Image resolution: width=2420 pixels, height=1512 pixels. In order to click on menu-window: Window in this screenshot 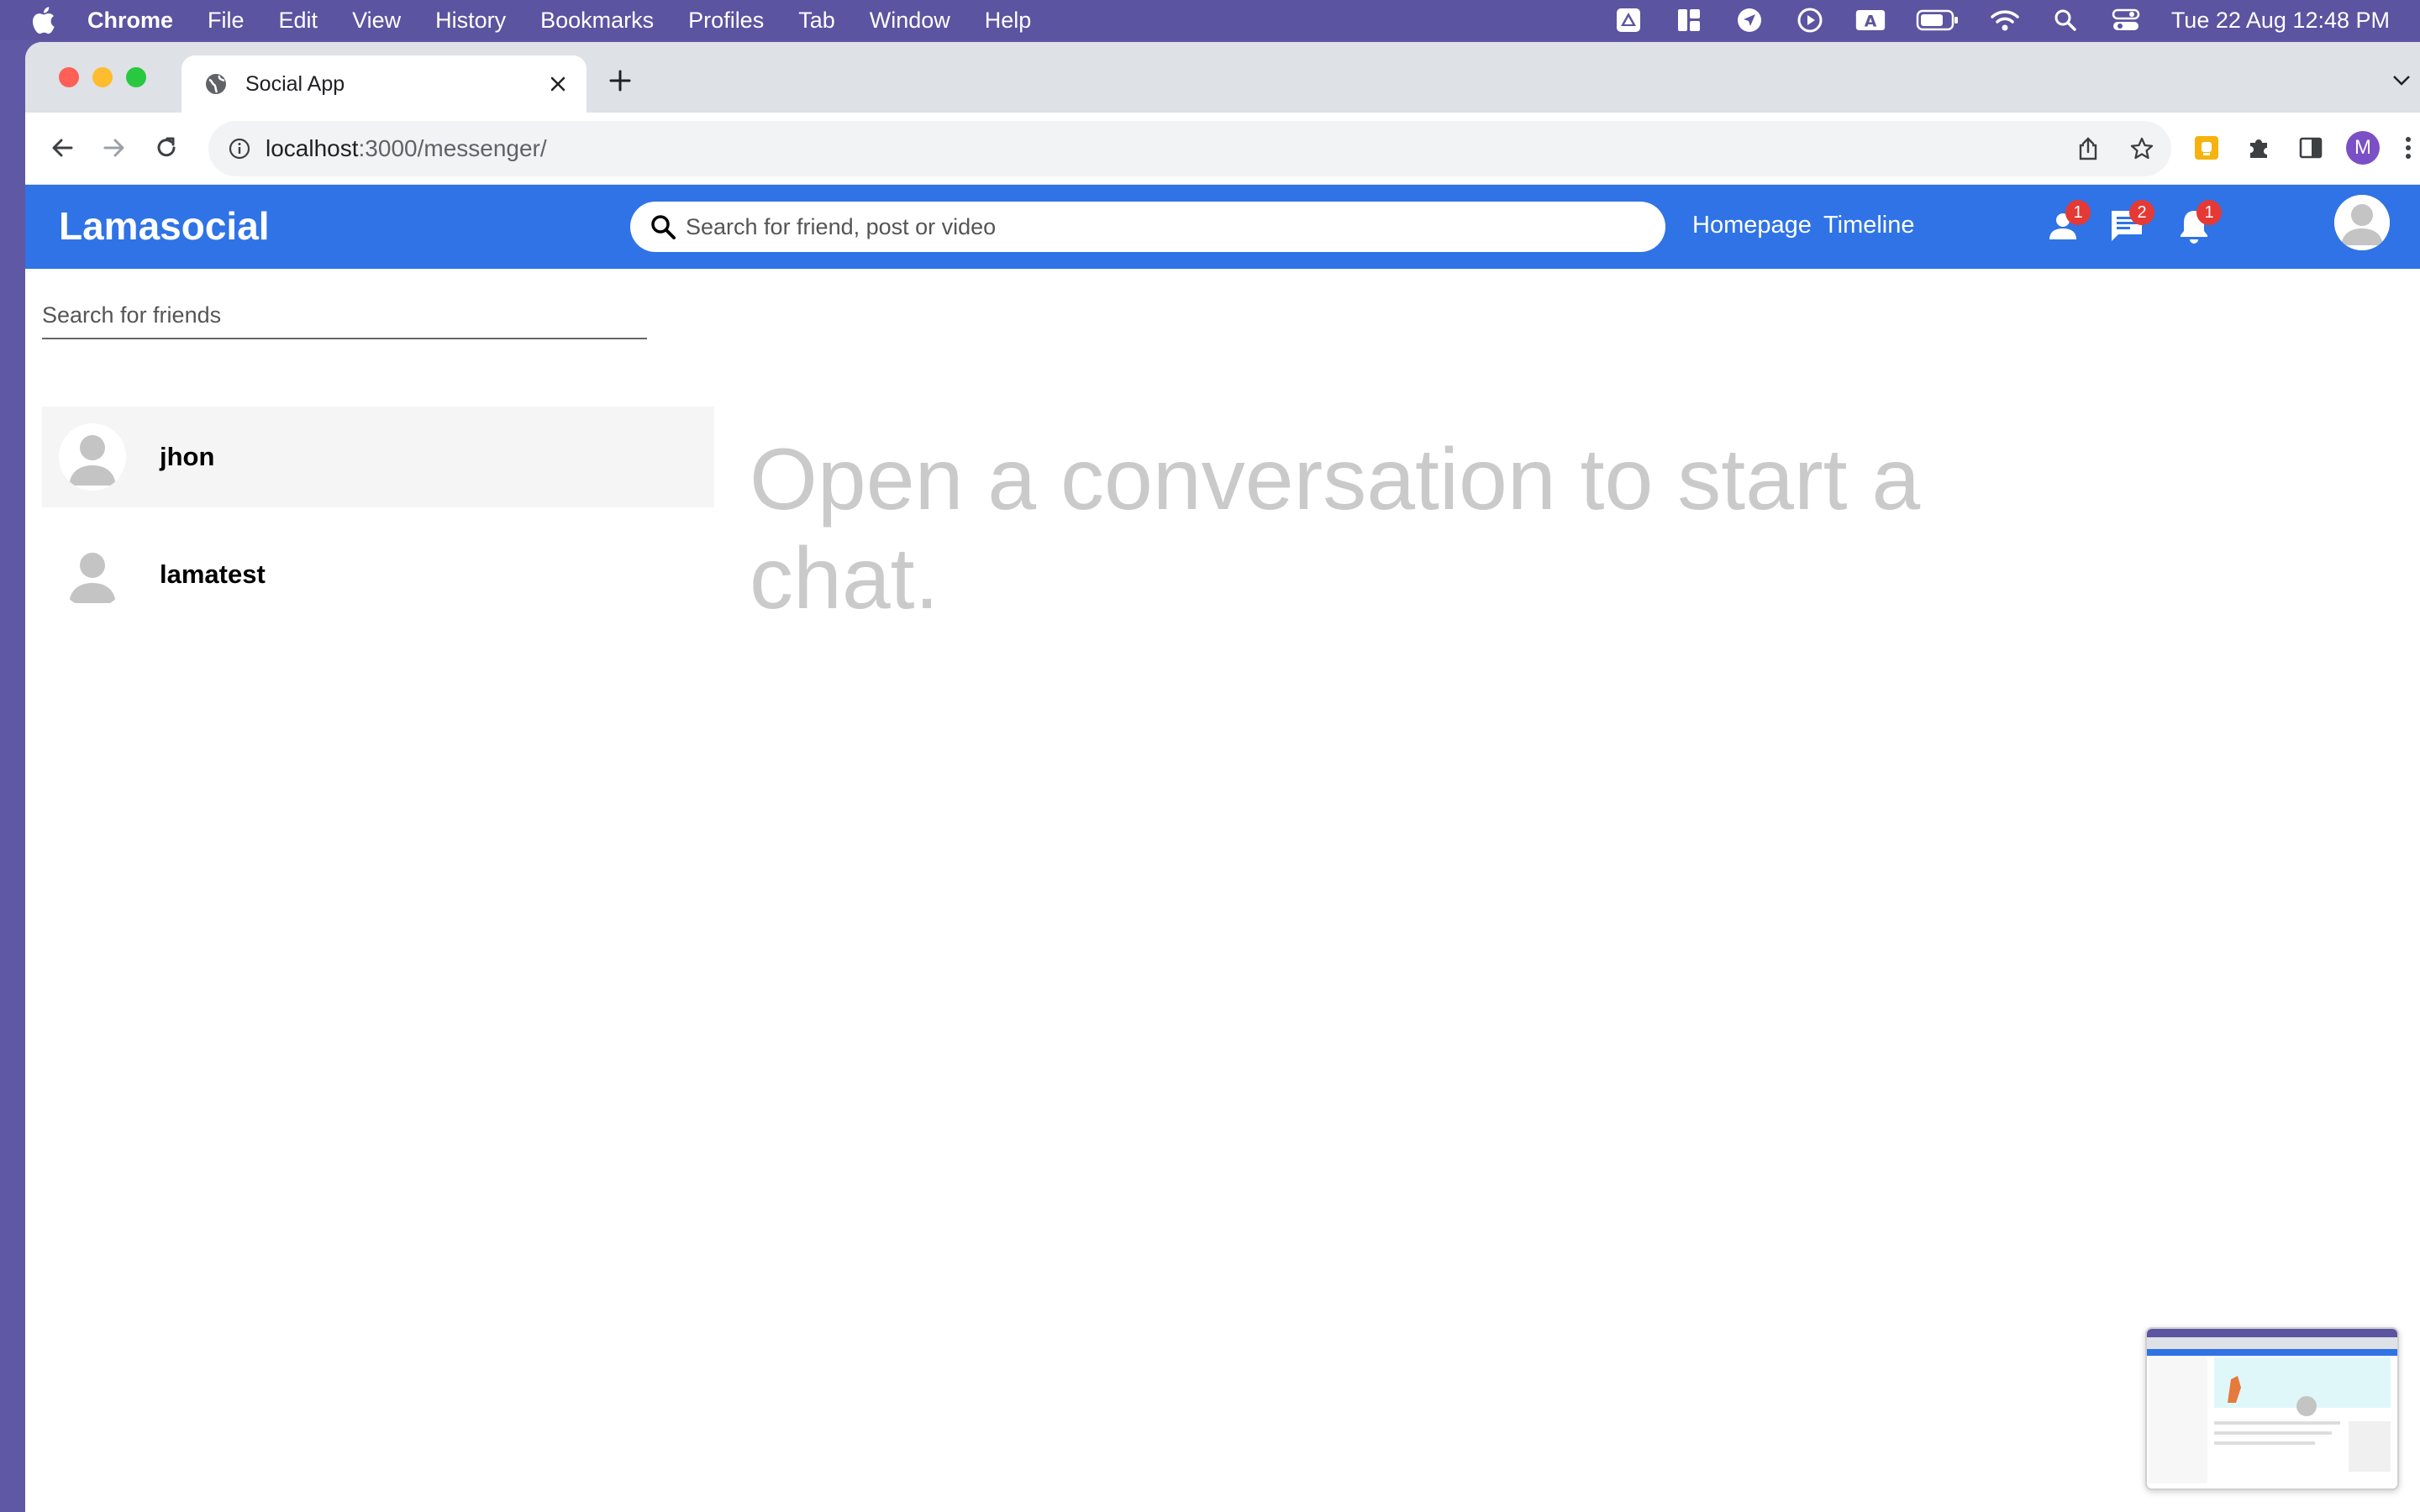, I will do `click(910, 21)`.